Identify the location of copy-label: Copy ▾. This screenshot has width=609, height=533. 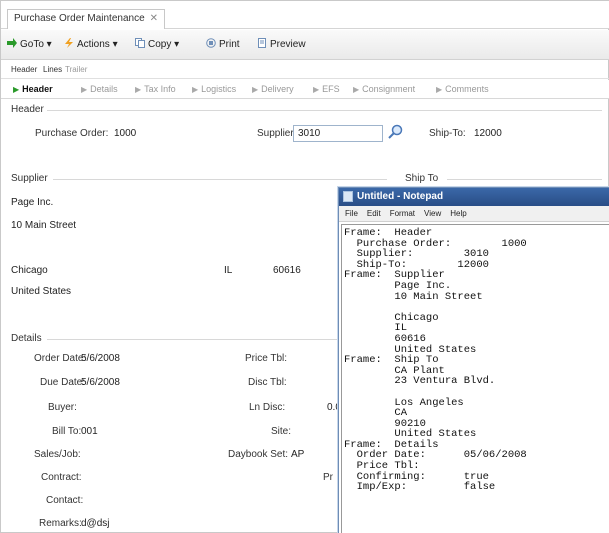
(164, 44).